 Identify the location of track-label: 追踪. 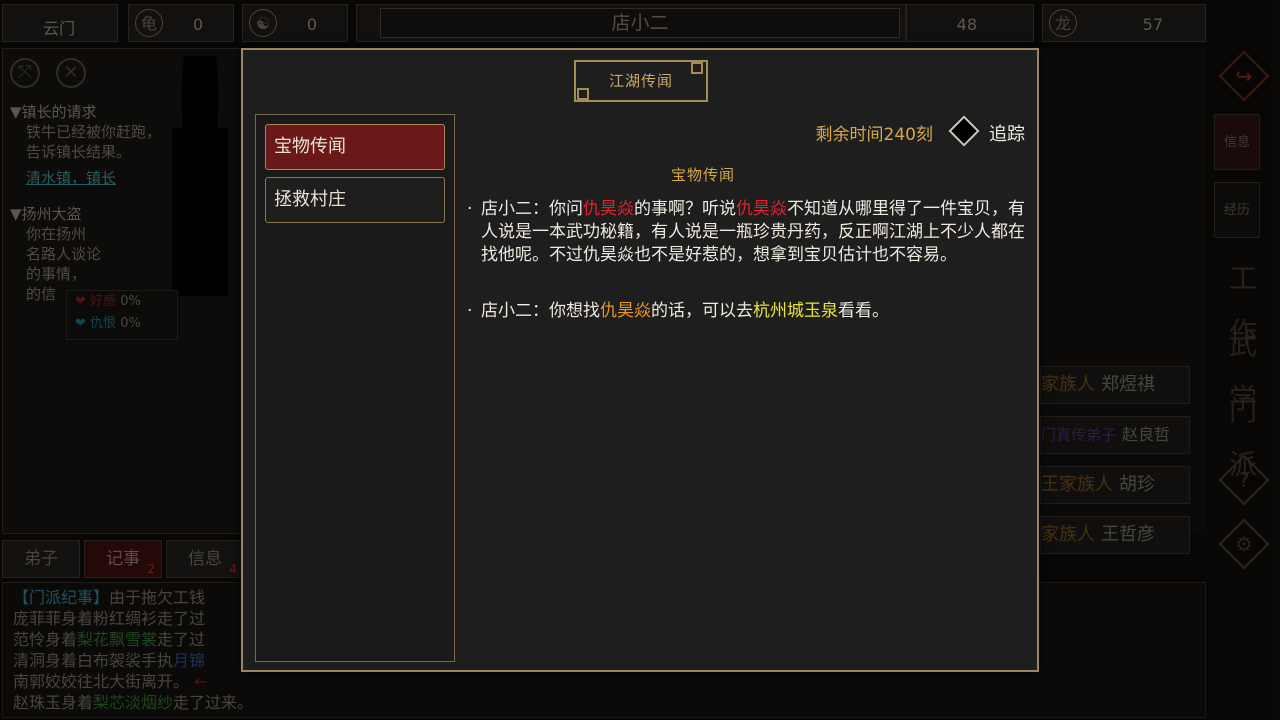
(1007, 133).